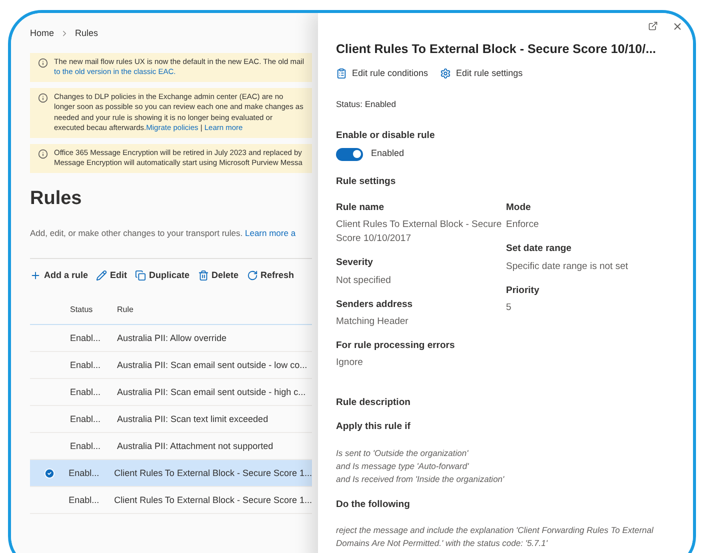 The width and height of the screenshot is (704, 553). Describe the element at coordinates (382, 73) in the screenshot. I see `panel-action-button: Edit rule conditions` at that location.